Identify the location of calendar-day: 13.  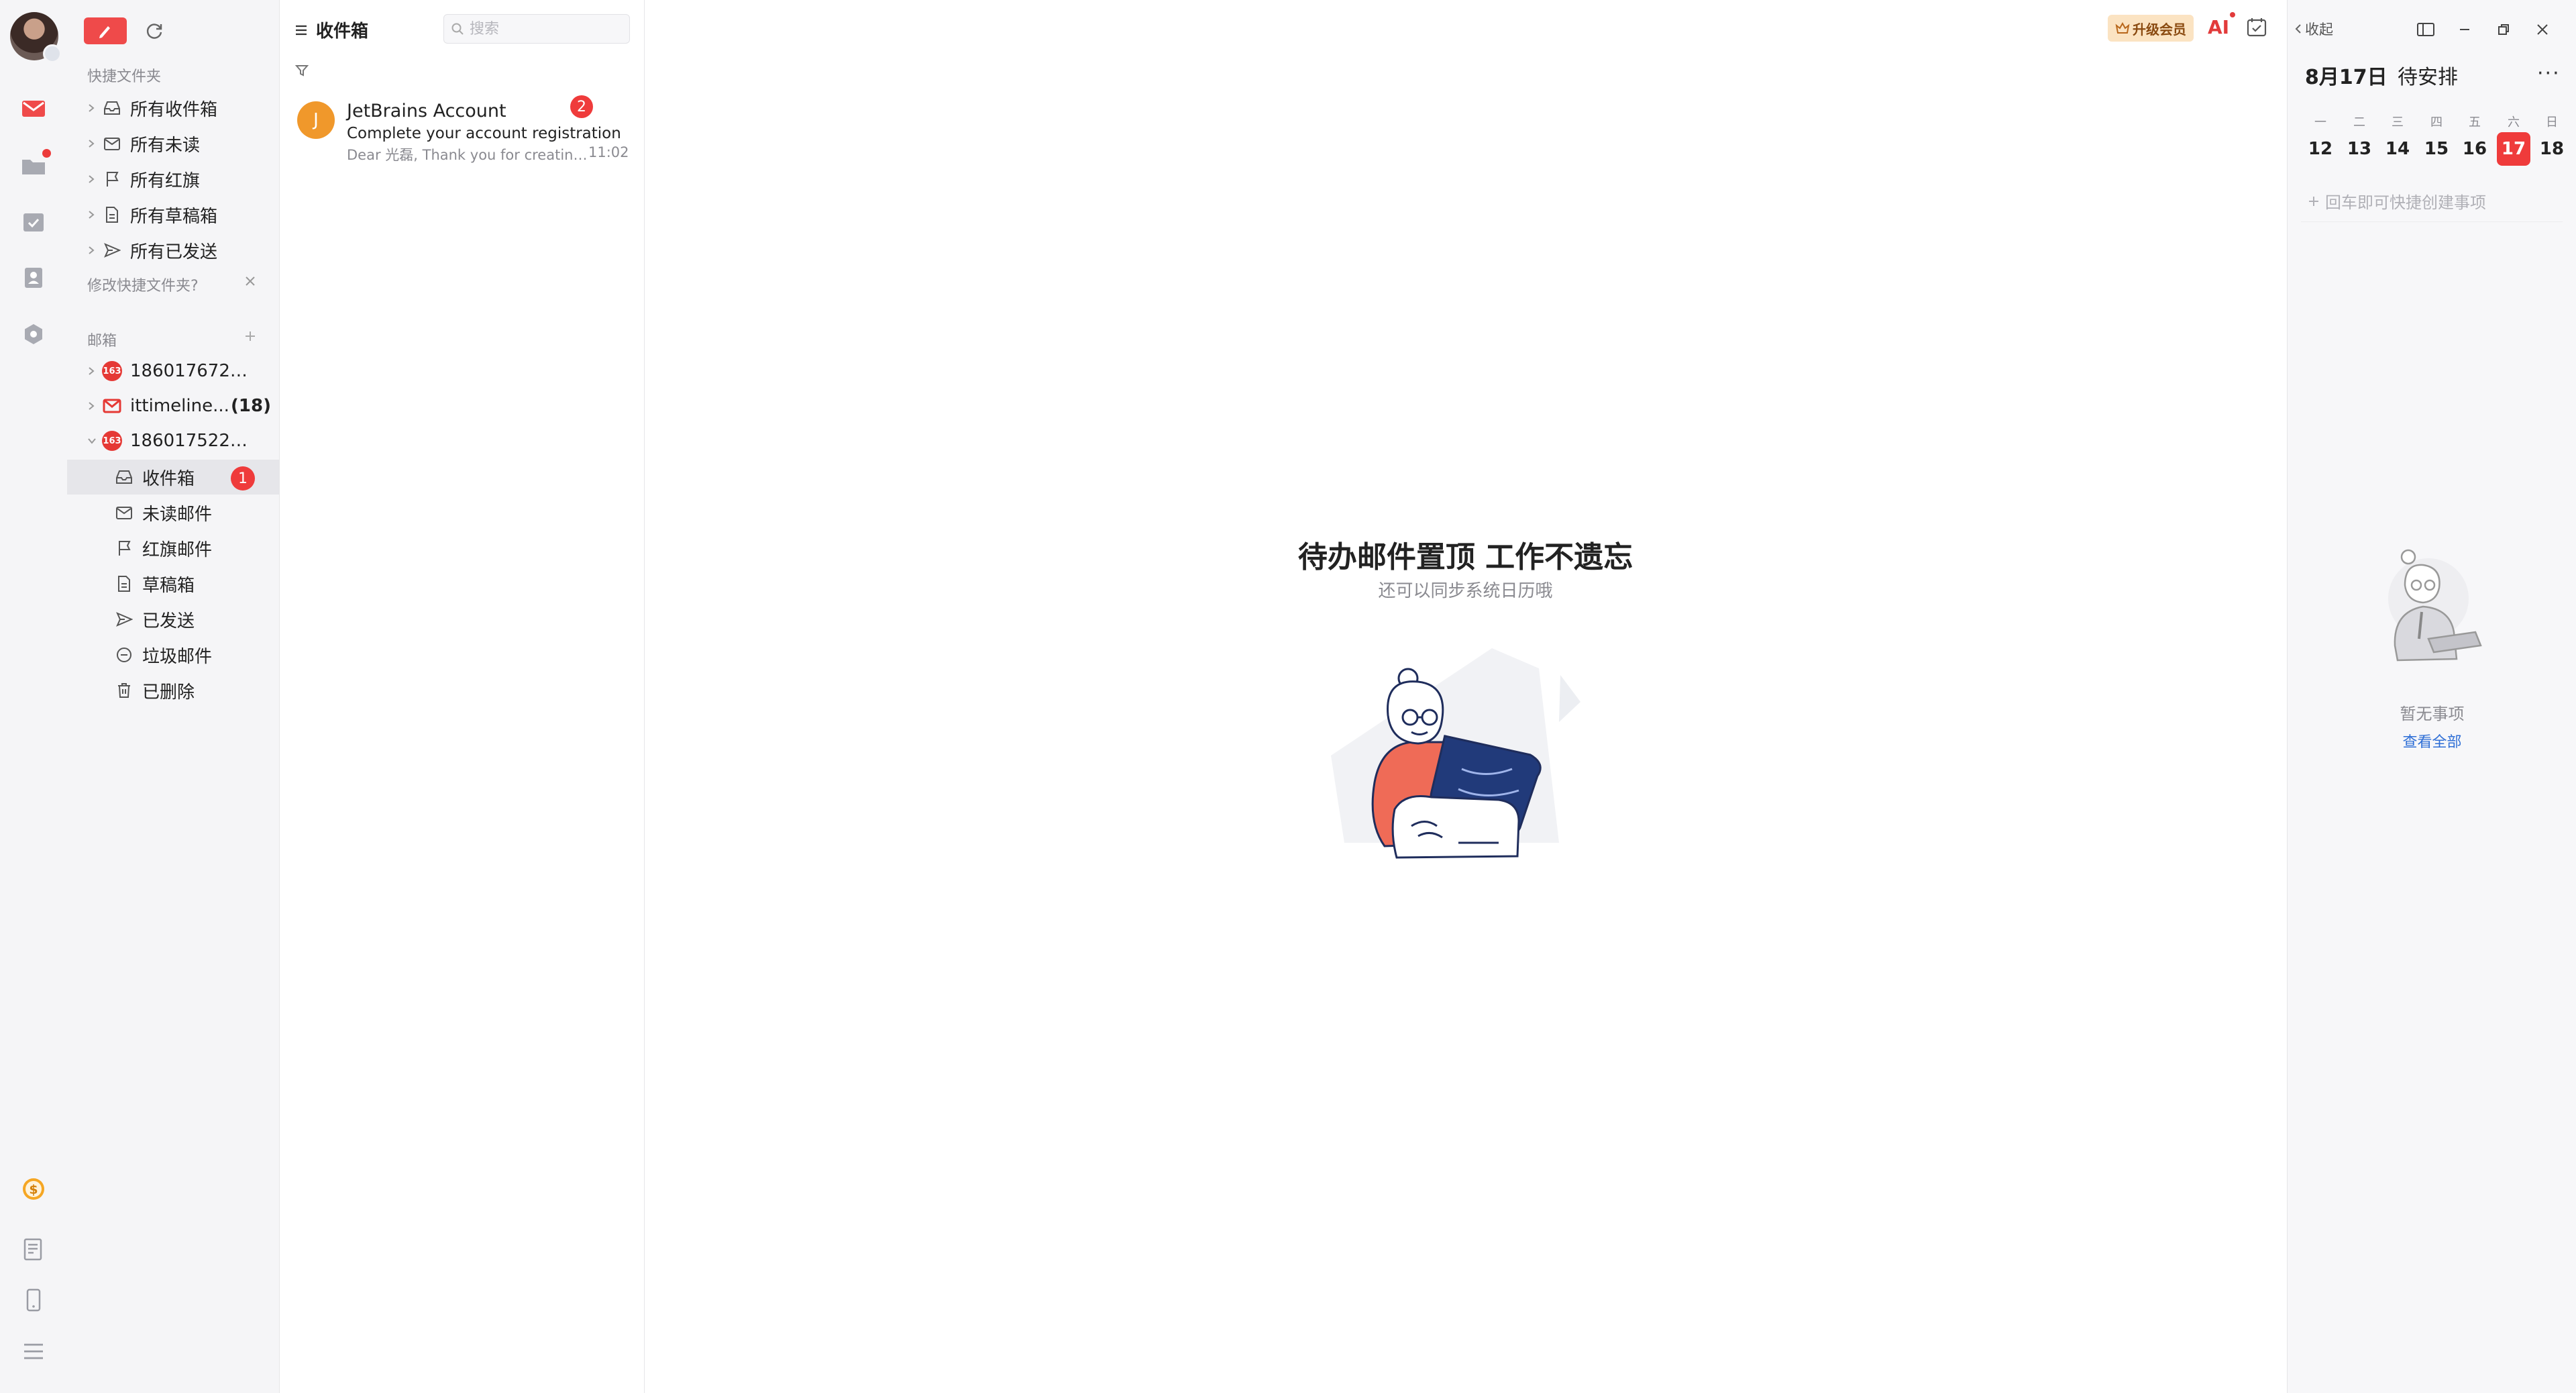
(2359, 149).